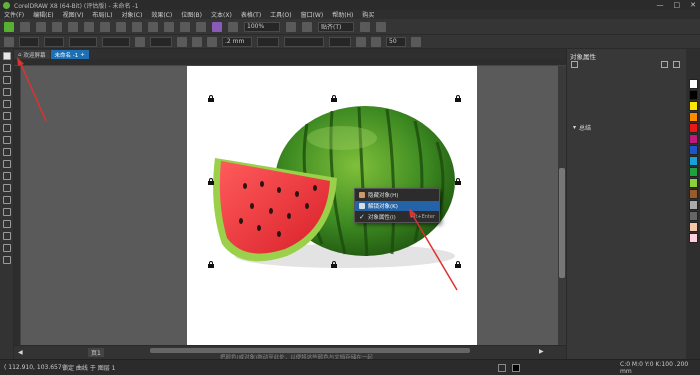 This screenshot has width=700, height=375. I want to click on menu-view: 视图(V), so click(73, 14).